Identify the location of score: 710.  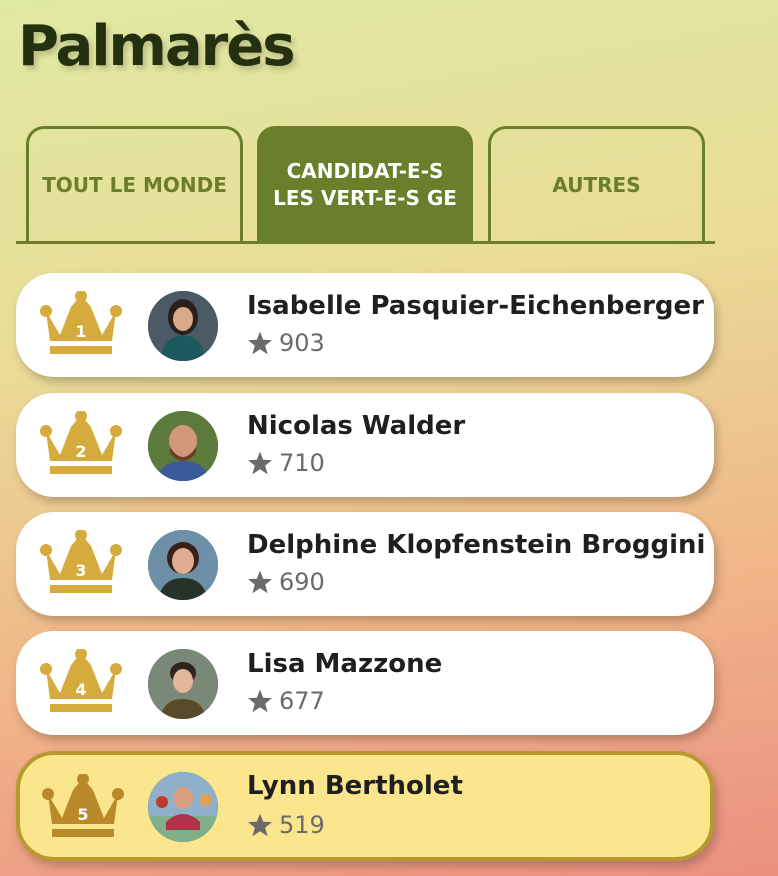
(286, 463).